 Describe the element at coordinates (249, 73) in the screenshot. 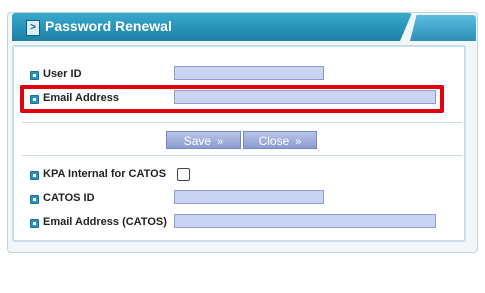

I see `user-id-input` at that location.